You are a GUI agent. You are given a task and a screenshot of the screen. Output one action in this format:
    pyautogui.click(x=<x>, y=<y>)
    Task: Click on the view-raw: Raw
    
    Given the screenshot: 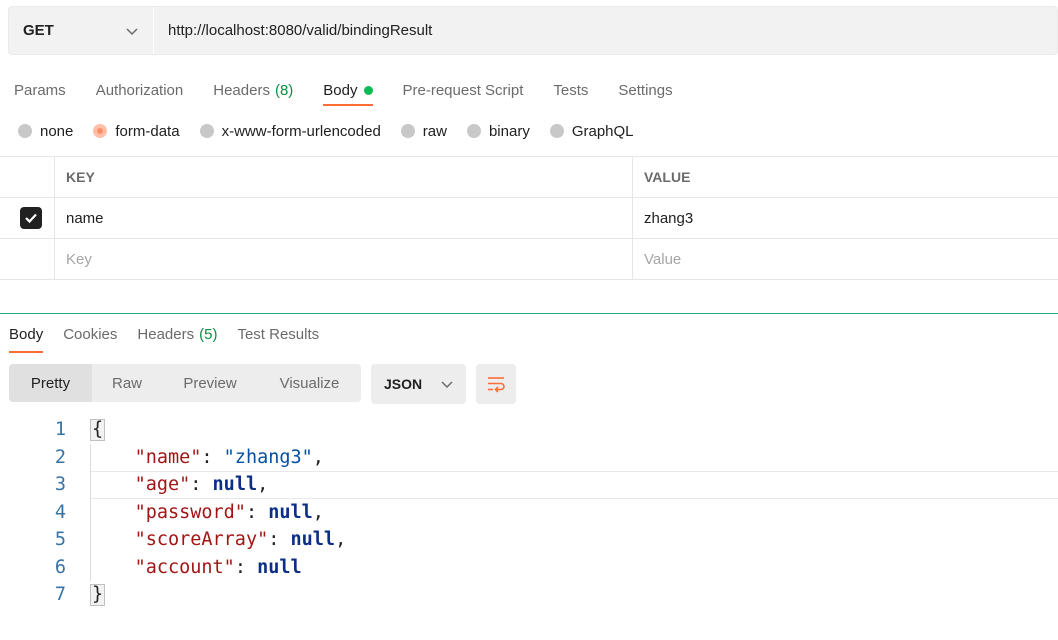 What is the action you would take?
    pyautogui.click(x=127, y=383)
    